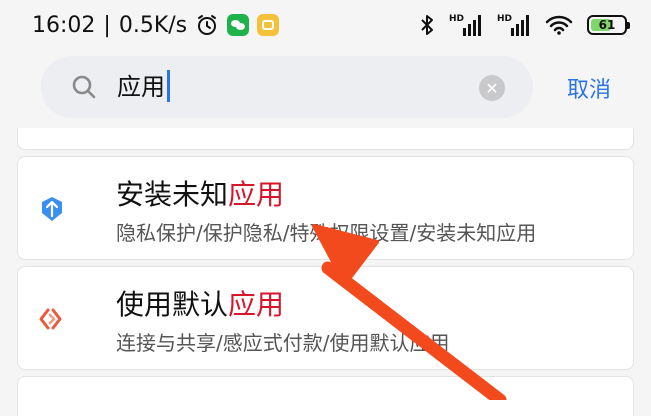  I want to click on text-caret, so click(168, 86).